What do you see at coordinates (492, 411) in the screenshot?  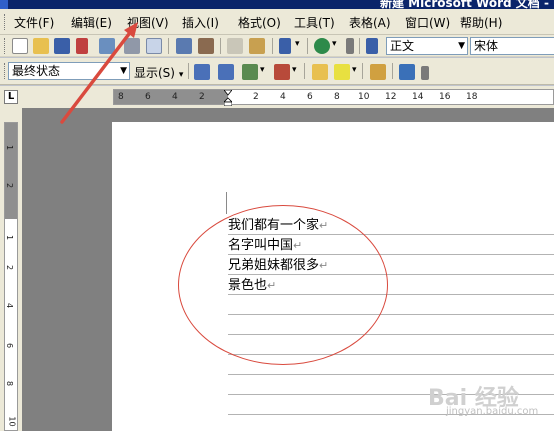 I see `watermark-subtext: jingyan.baidu.com` at bounding box center [492, 411].